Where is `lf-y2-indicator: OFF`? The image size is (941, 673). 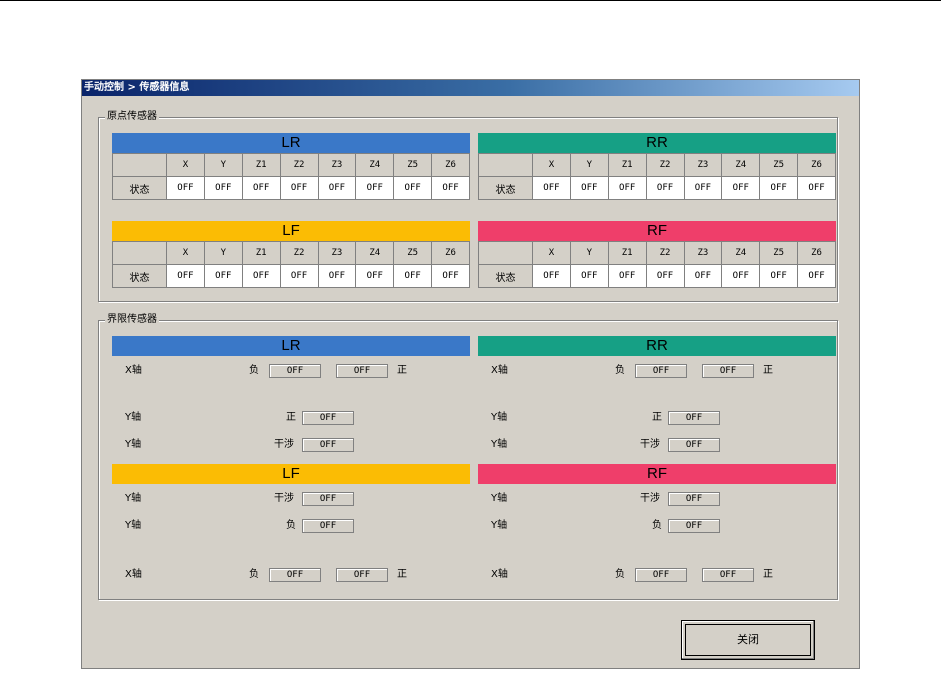 lf-y2-indicator: OFF is located at coordinates (328, 526).